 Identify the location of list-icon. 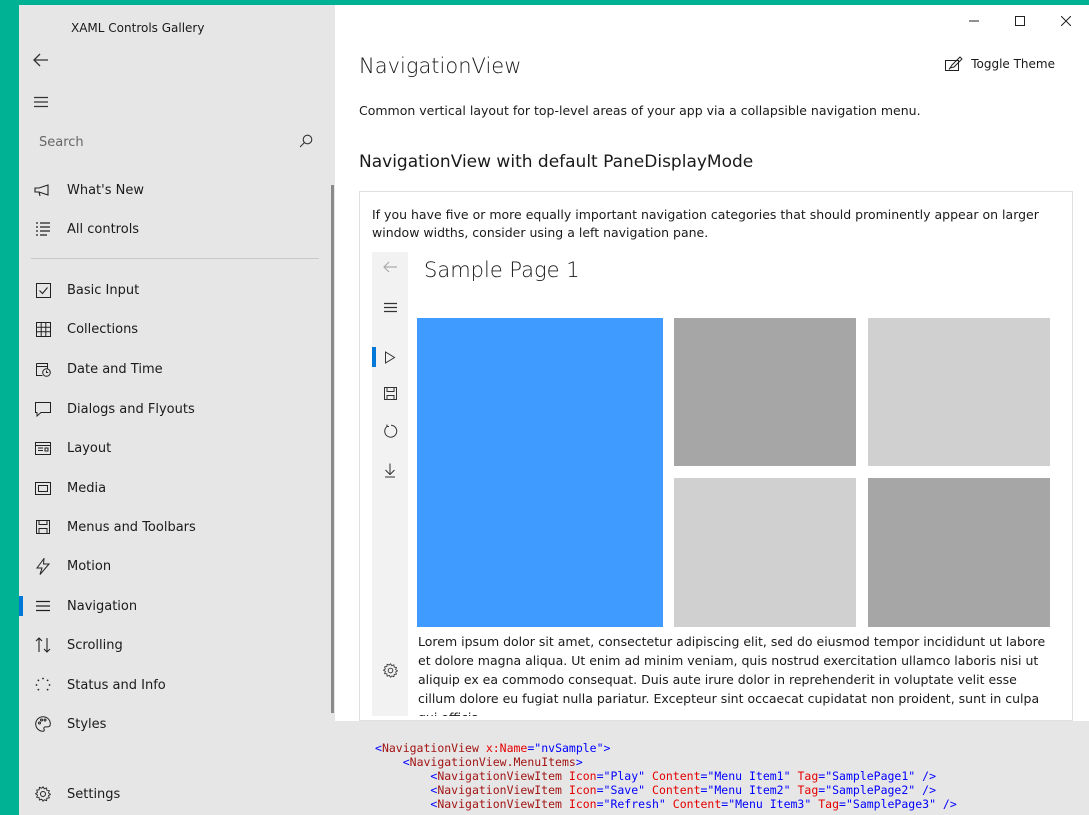
(43, 229).